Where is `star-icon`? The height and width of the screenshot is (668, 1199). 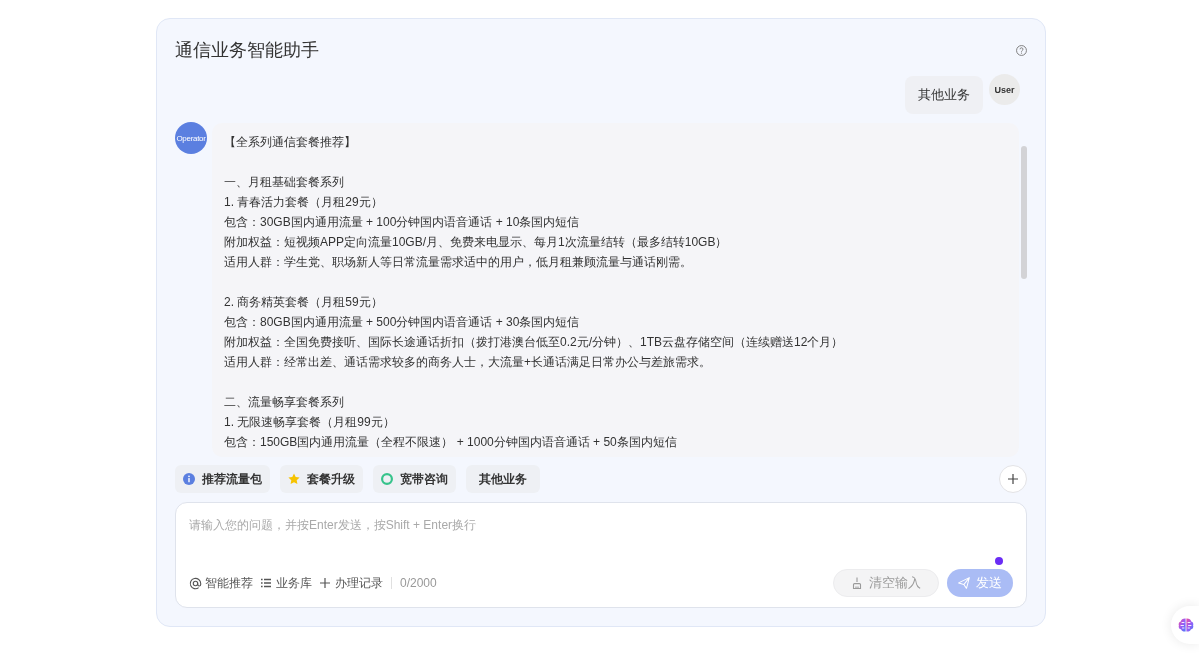 star-icon is located at coordinates (294, 479).